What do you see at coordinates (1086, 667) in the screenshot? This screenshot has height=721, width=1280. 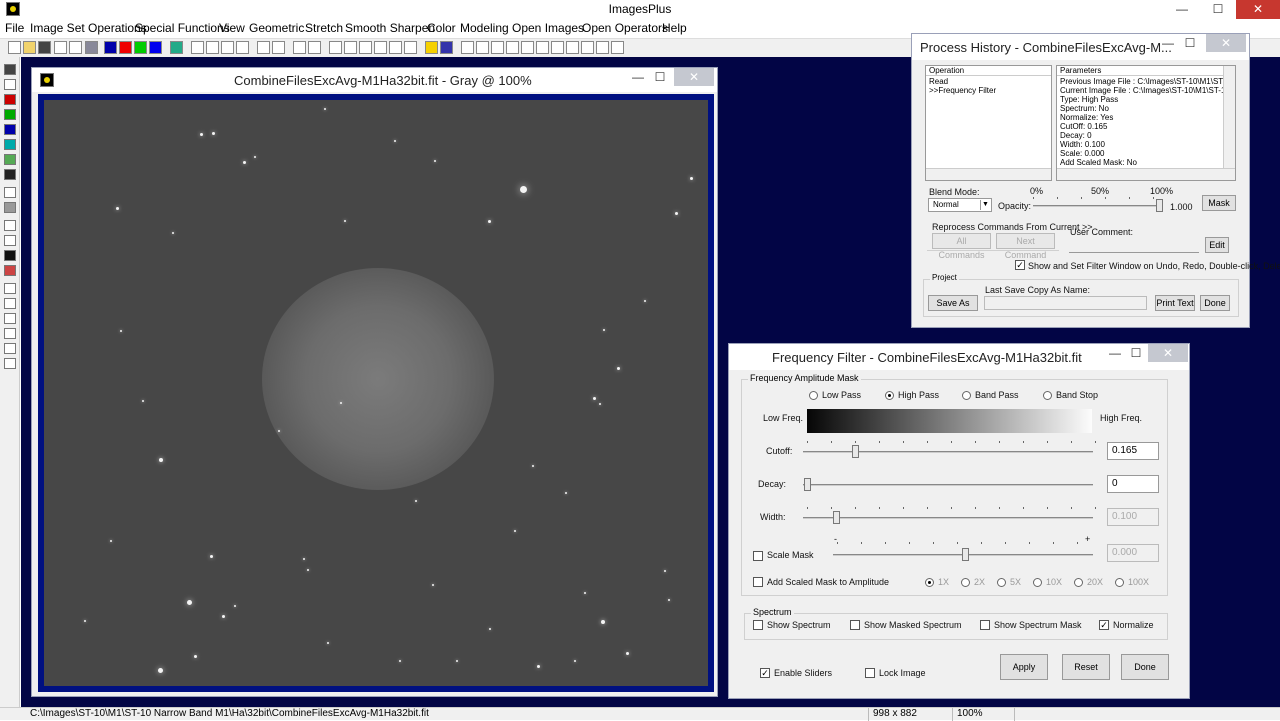 I see `reset-button: Reset` at bounding box center [1086, 667].